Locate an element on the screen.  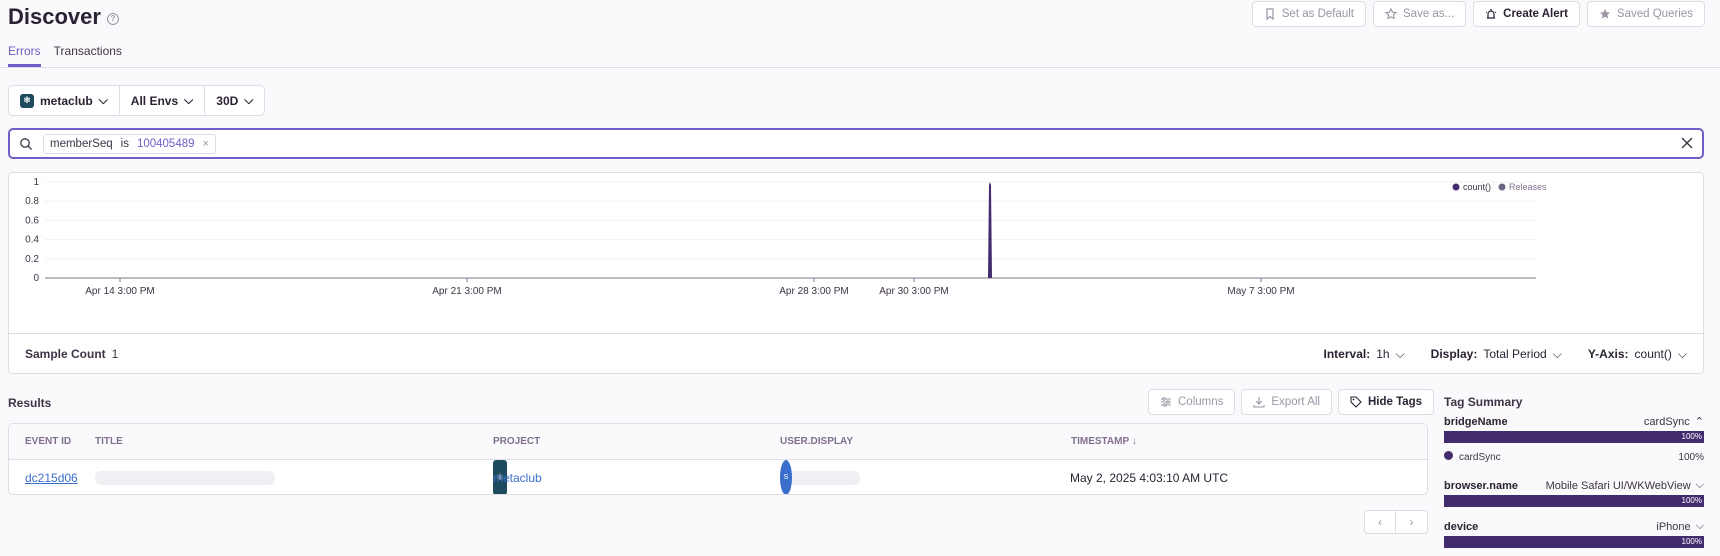
date-range-filter: 30D ⌵ is located at coordinates (234, 100).